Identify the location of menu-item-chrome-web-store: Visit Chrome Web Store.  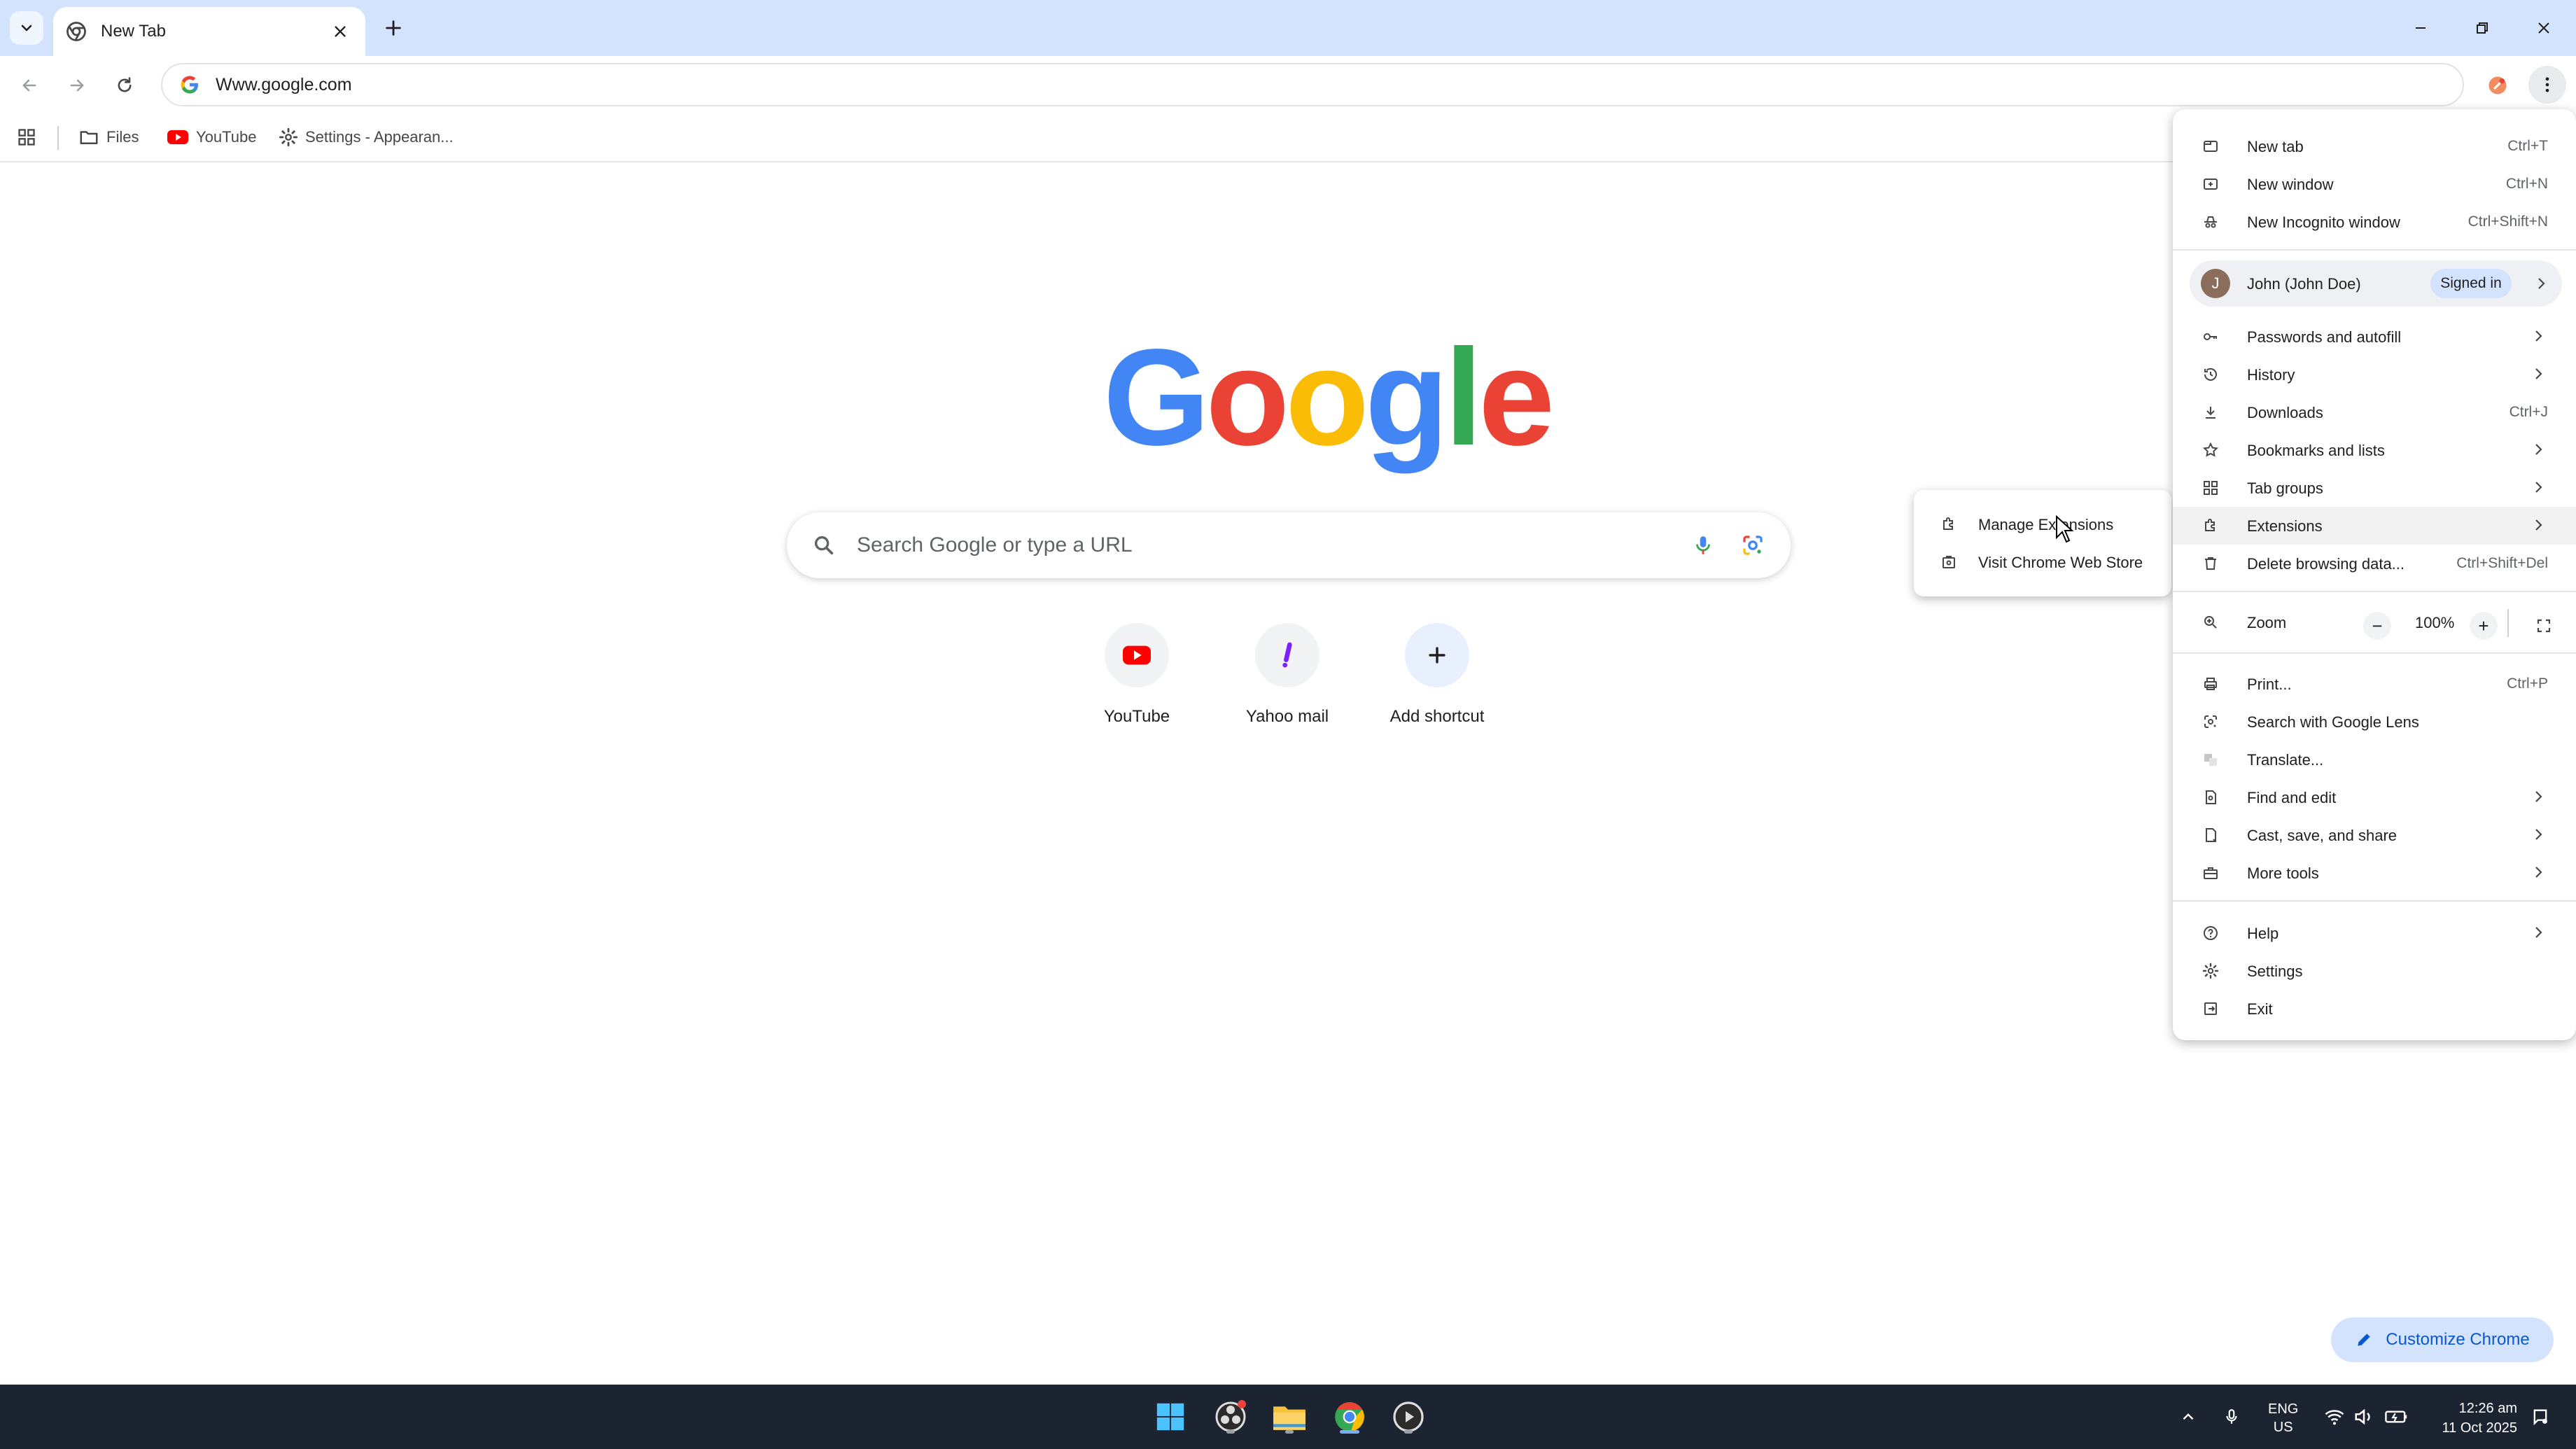
(2042, 562).